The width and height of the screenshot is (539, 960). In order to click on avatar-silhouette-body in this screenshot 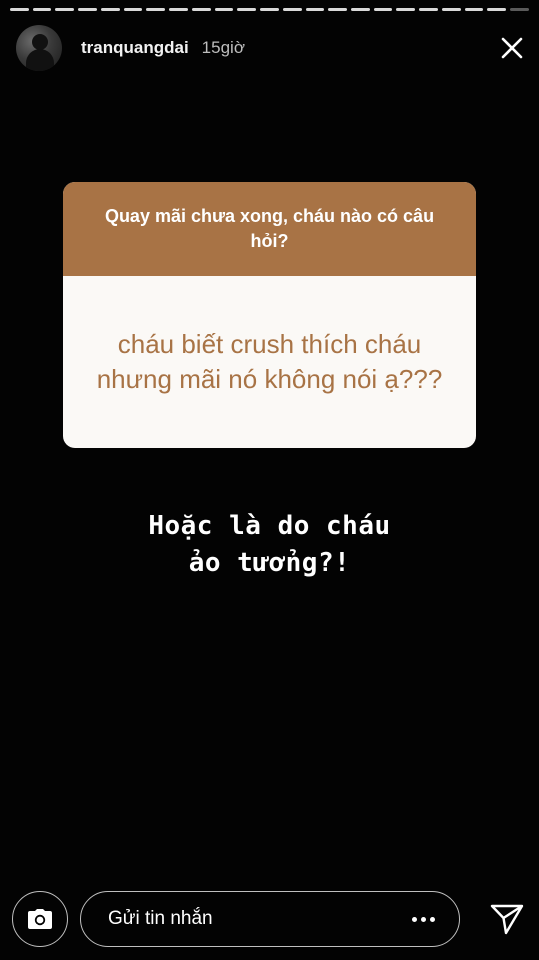, I will do `click(40, 60)`.